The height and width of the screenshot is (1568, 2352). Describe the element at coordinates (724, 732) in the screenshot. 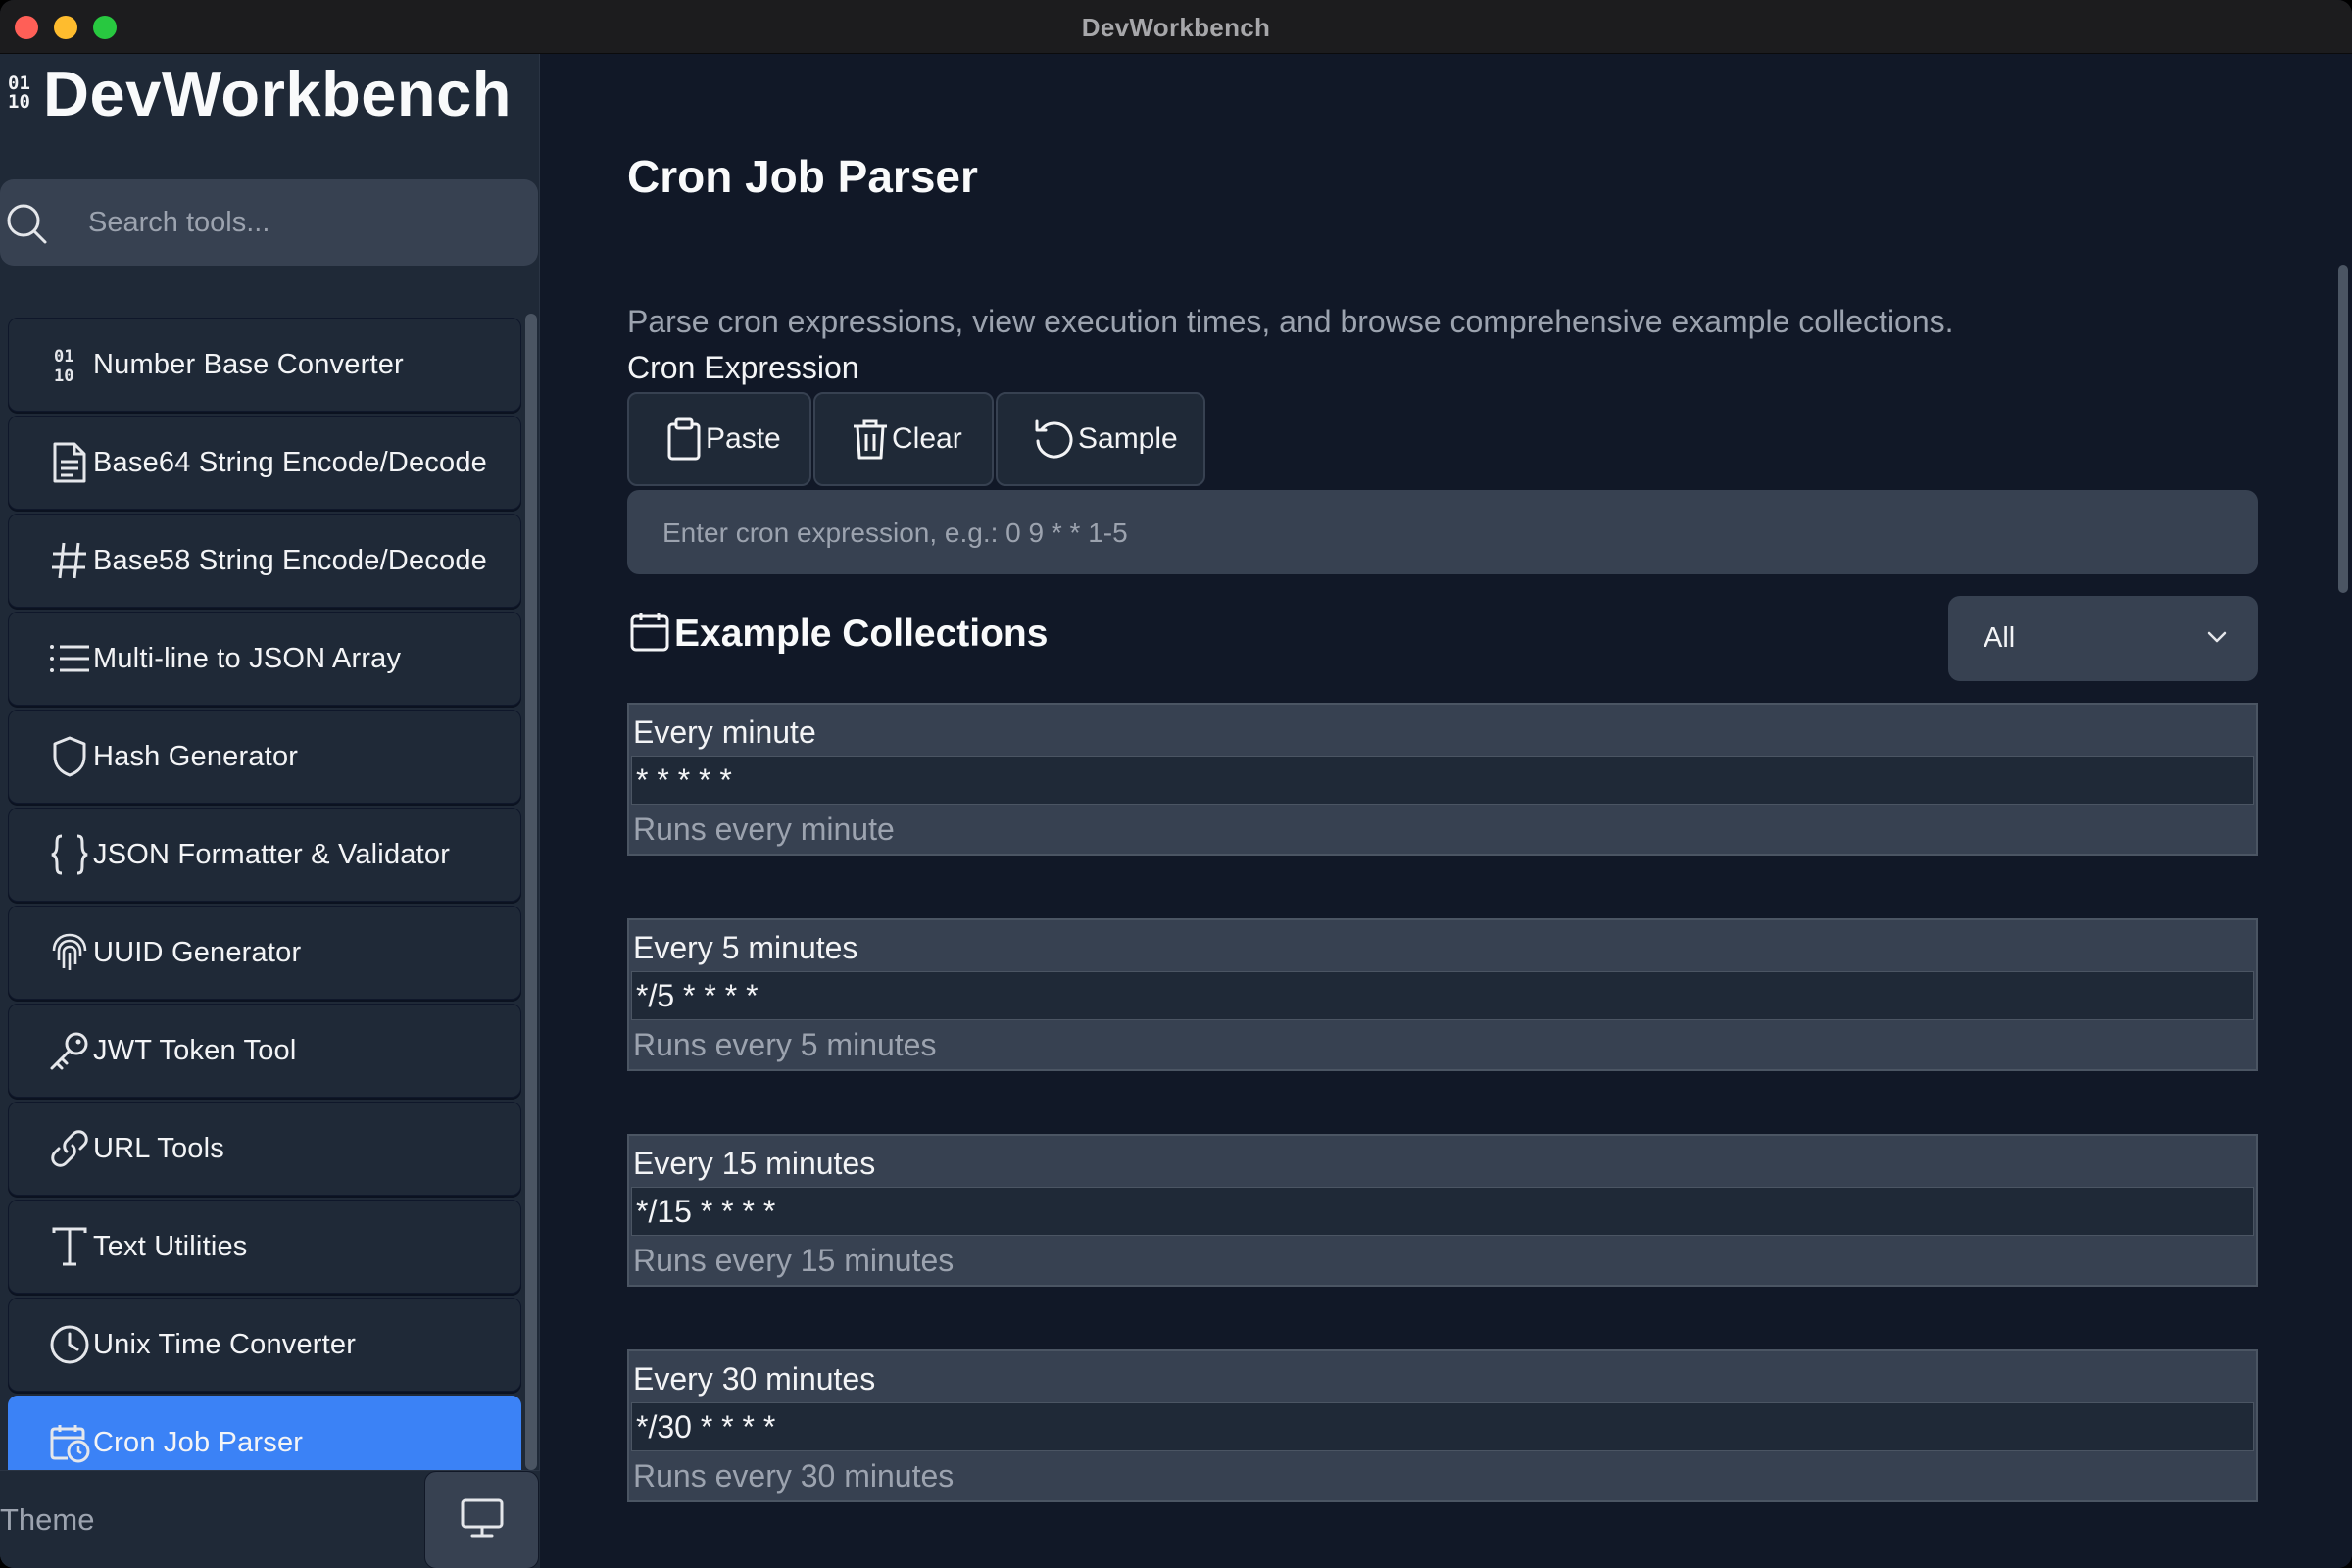

I see `example-name: Every minute` at that location.